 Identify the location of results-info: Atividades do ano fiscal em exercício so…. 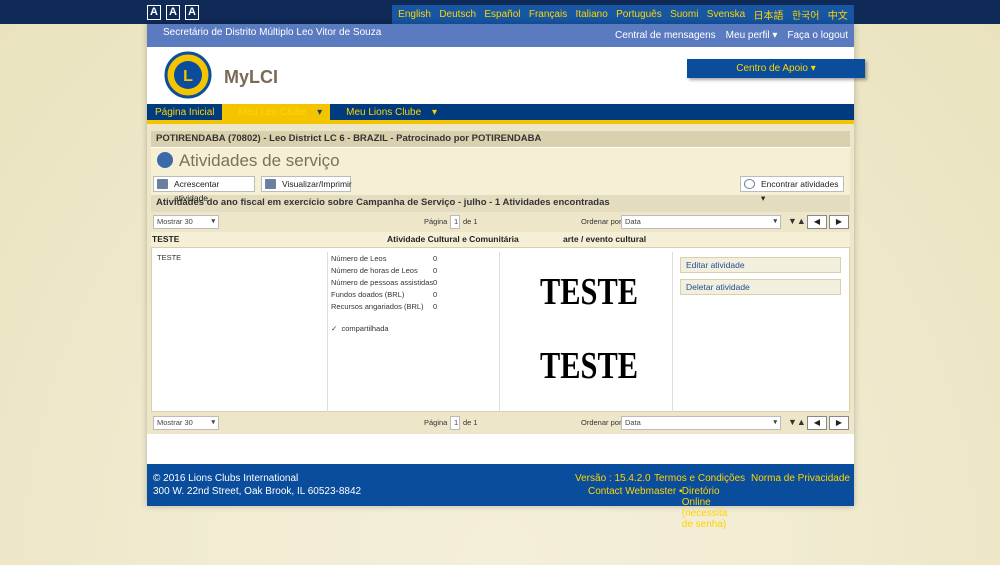
(500, 203).